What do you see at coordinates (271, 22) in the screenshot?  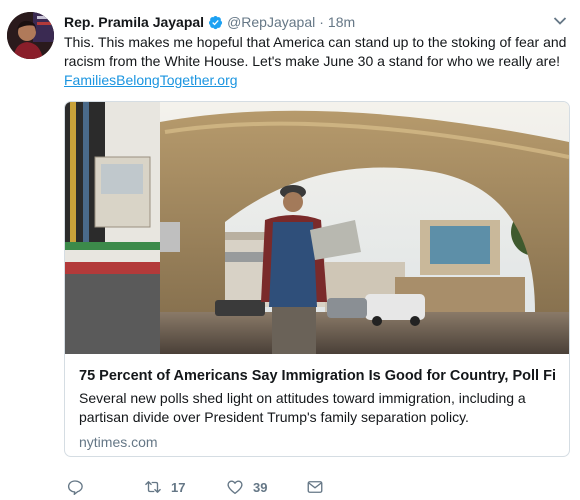 I see `author-handle: @RepJayapal` at bounding box center [271, 22].